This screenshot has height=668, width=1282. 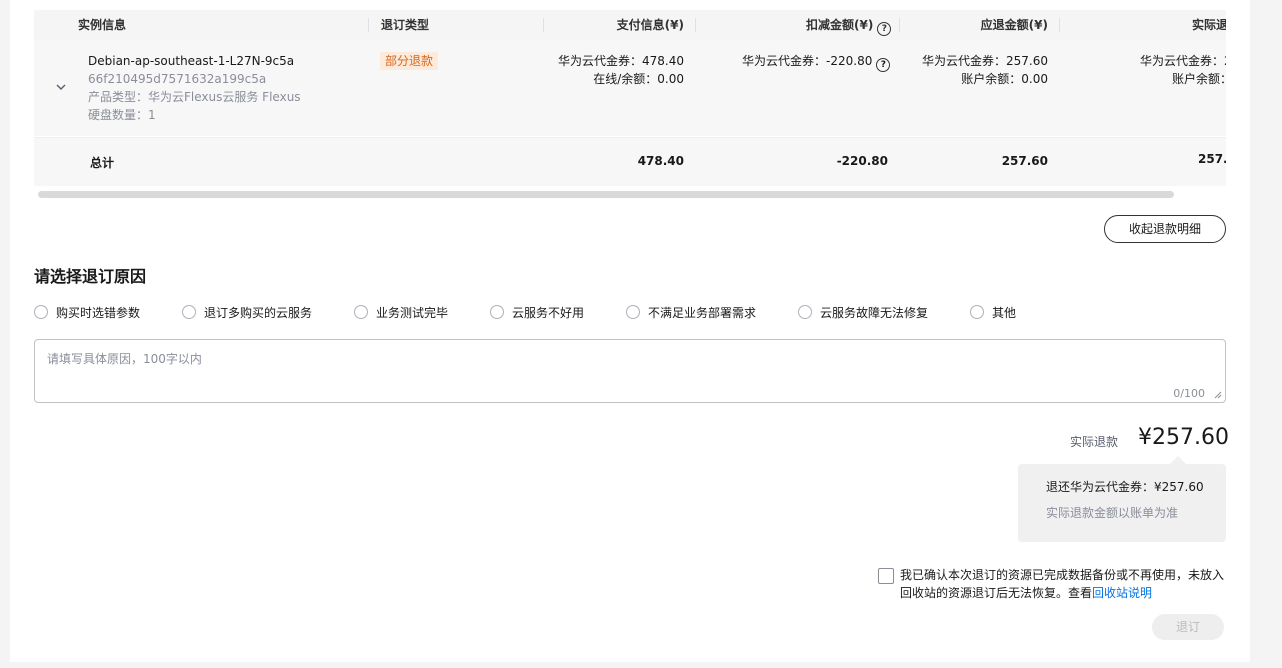 What do you see at coordinates (862, 161) in the screenshot?
I see `total-deduction: -220.80` at bounding box center [862, 161].